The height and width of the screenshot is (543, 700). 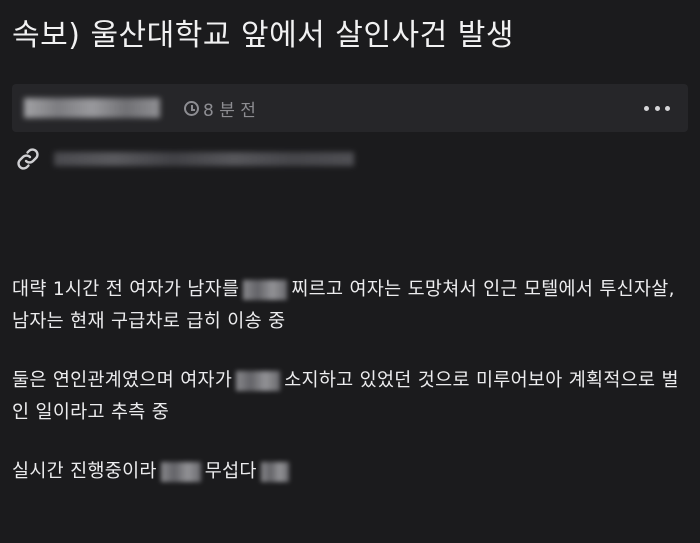 I want to click on post-meta-bar: 8 분 전, so click(x=350, y=108).